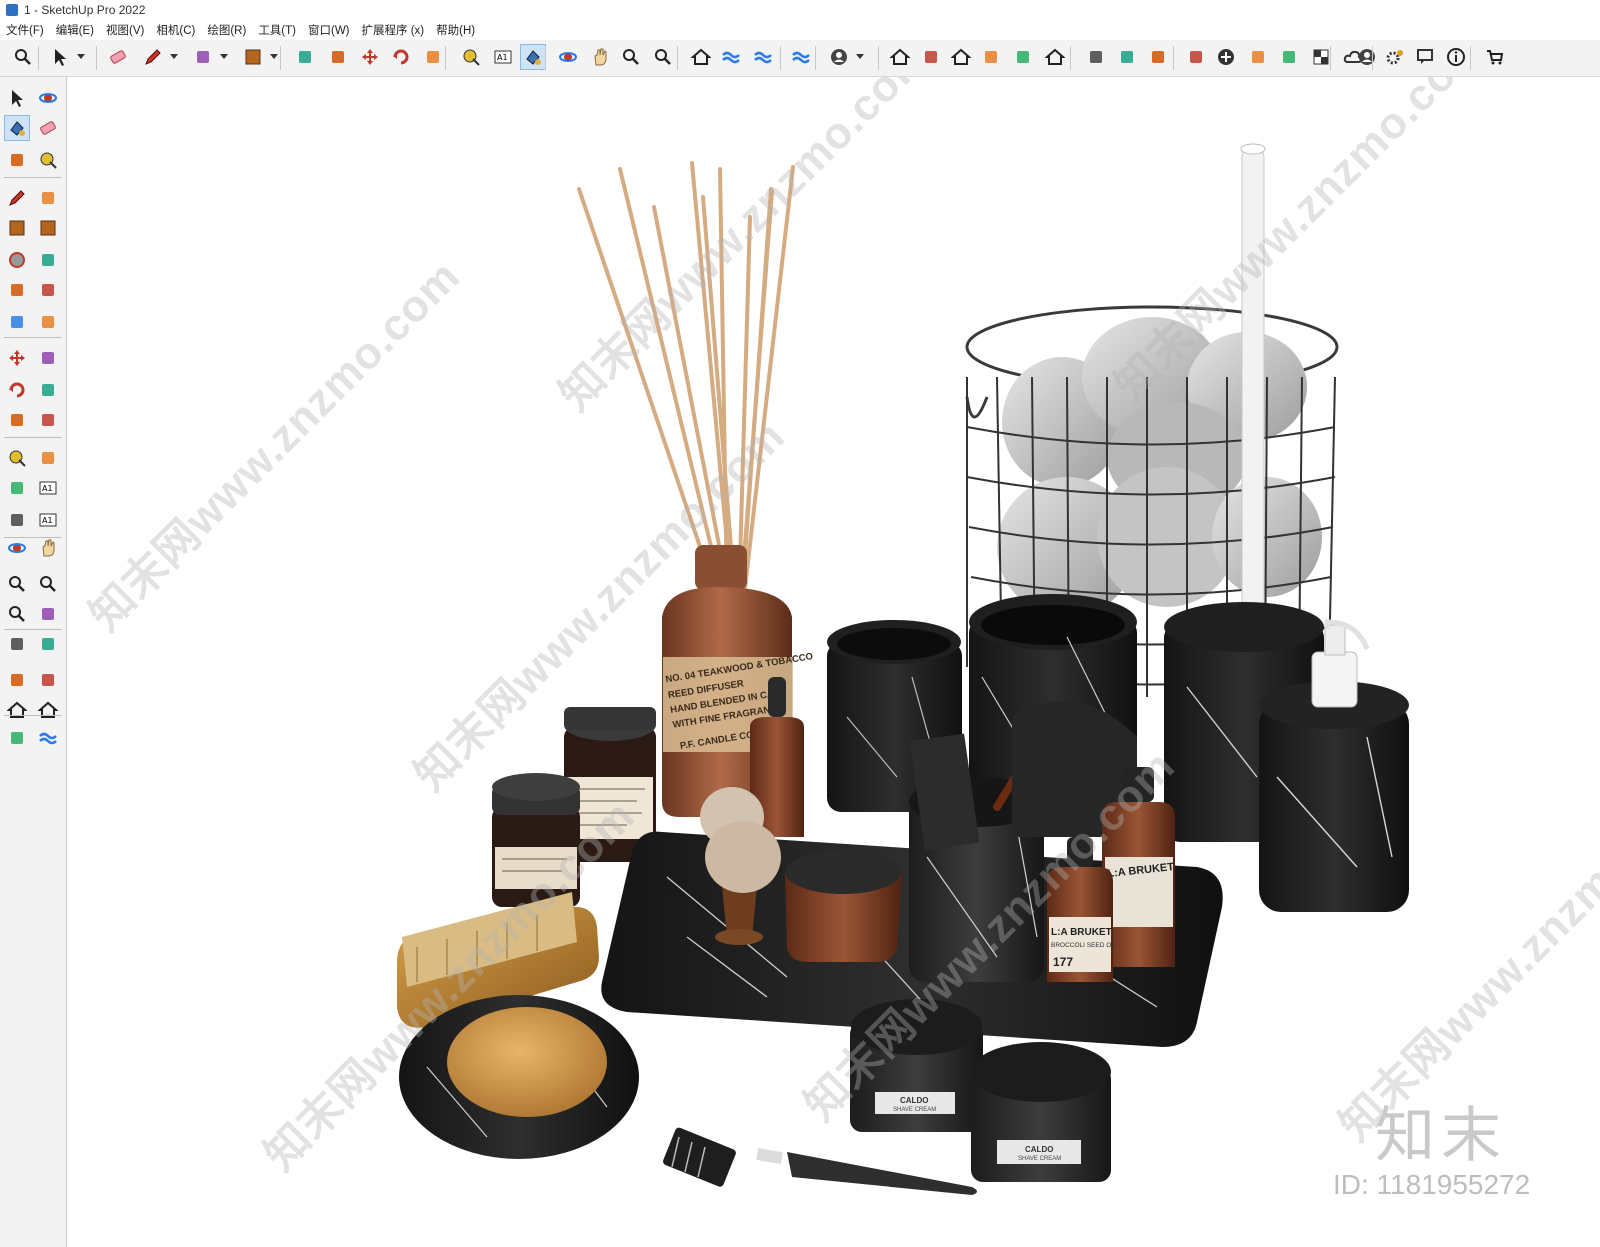 The width and height of the screenshot is (1600, 1247). What do you see at coordinates (23, 57) in the screenshot?
I see `toolbar-zoom-icon` at bounding box center [23, 57].